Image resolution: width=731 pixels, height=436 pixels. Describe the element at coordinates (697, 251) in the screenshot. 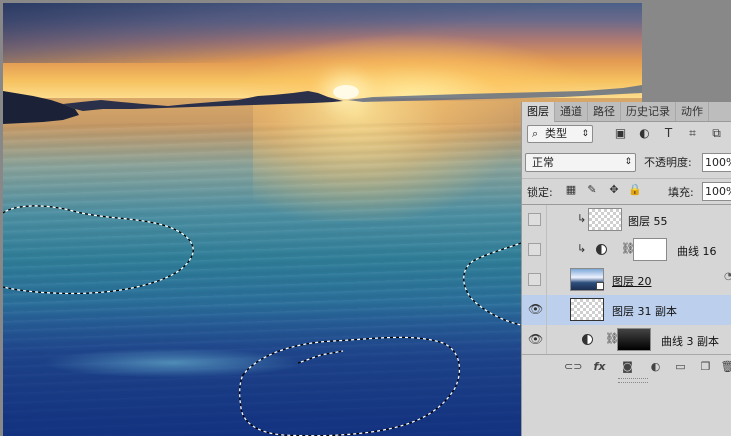

I see `layer-name: 曲线 16` at that location.